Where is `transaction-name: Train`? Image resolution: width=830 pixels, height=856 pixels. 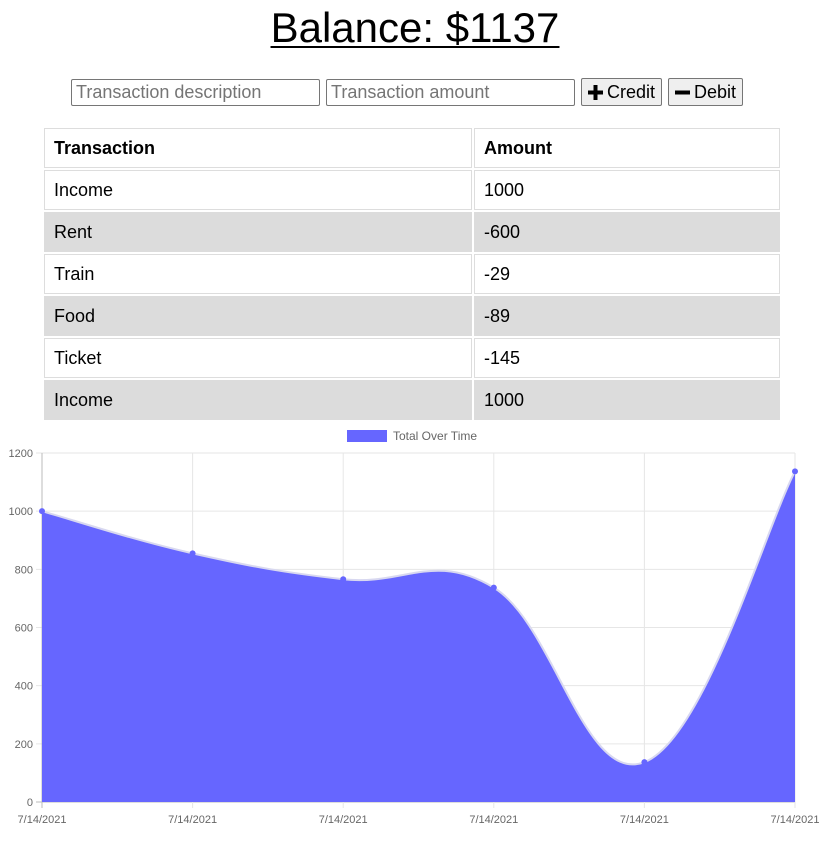
transaction-name: Train is located at coordinates (258, 274).